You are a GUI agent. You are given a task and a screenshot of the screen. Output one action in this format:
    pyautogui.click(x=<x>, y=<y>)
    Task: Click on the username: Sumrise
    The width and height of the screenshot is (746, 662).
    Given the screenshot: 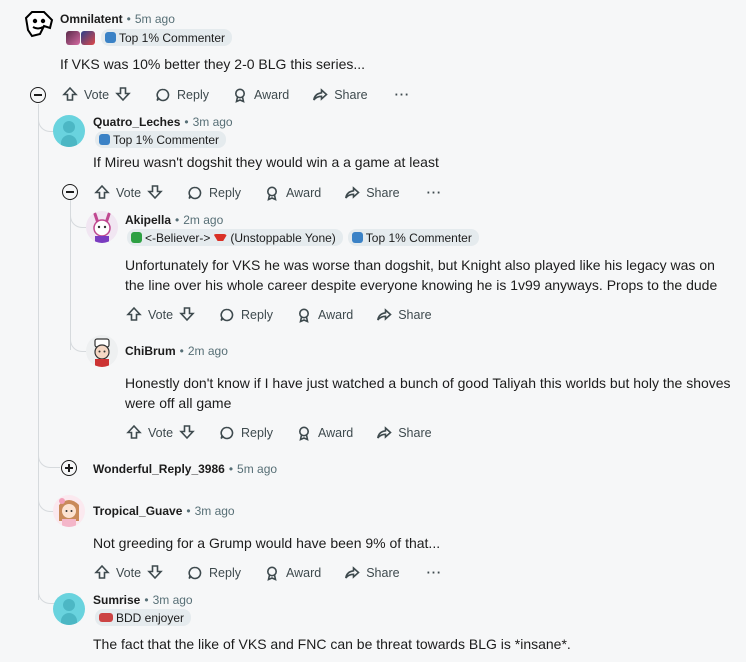 What is the action you would take?
    pyautogui.click(x=116, y=600)
    